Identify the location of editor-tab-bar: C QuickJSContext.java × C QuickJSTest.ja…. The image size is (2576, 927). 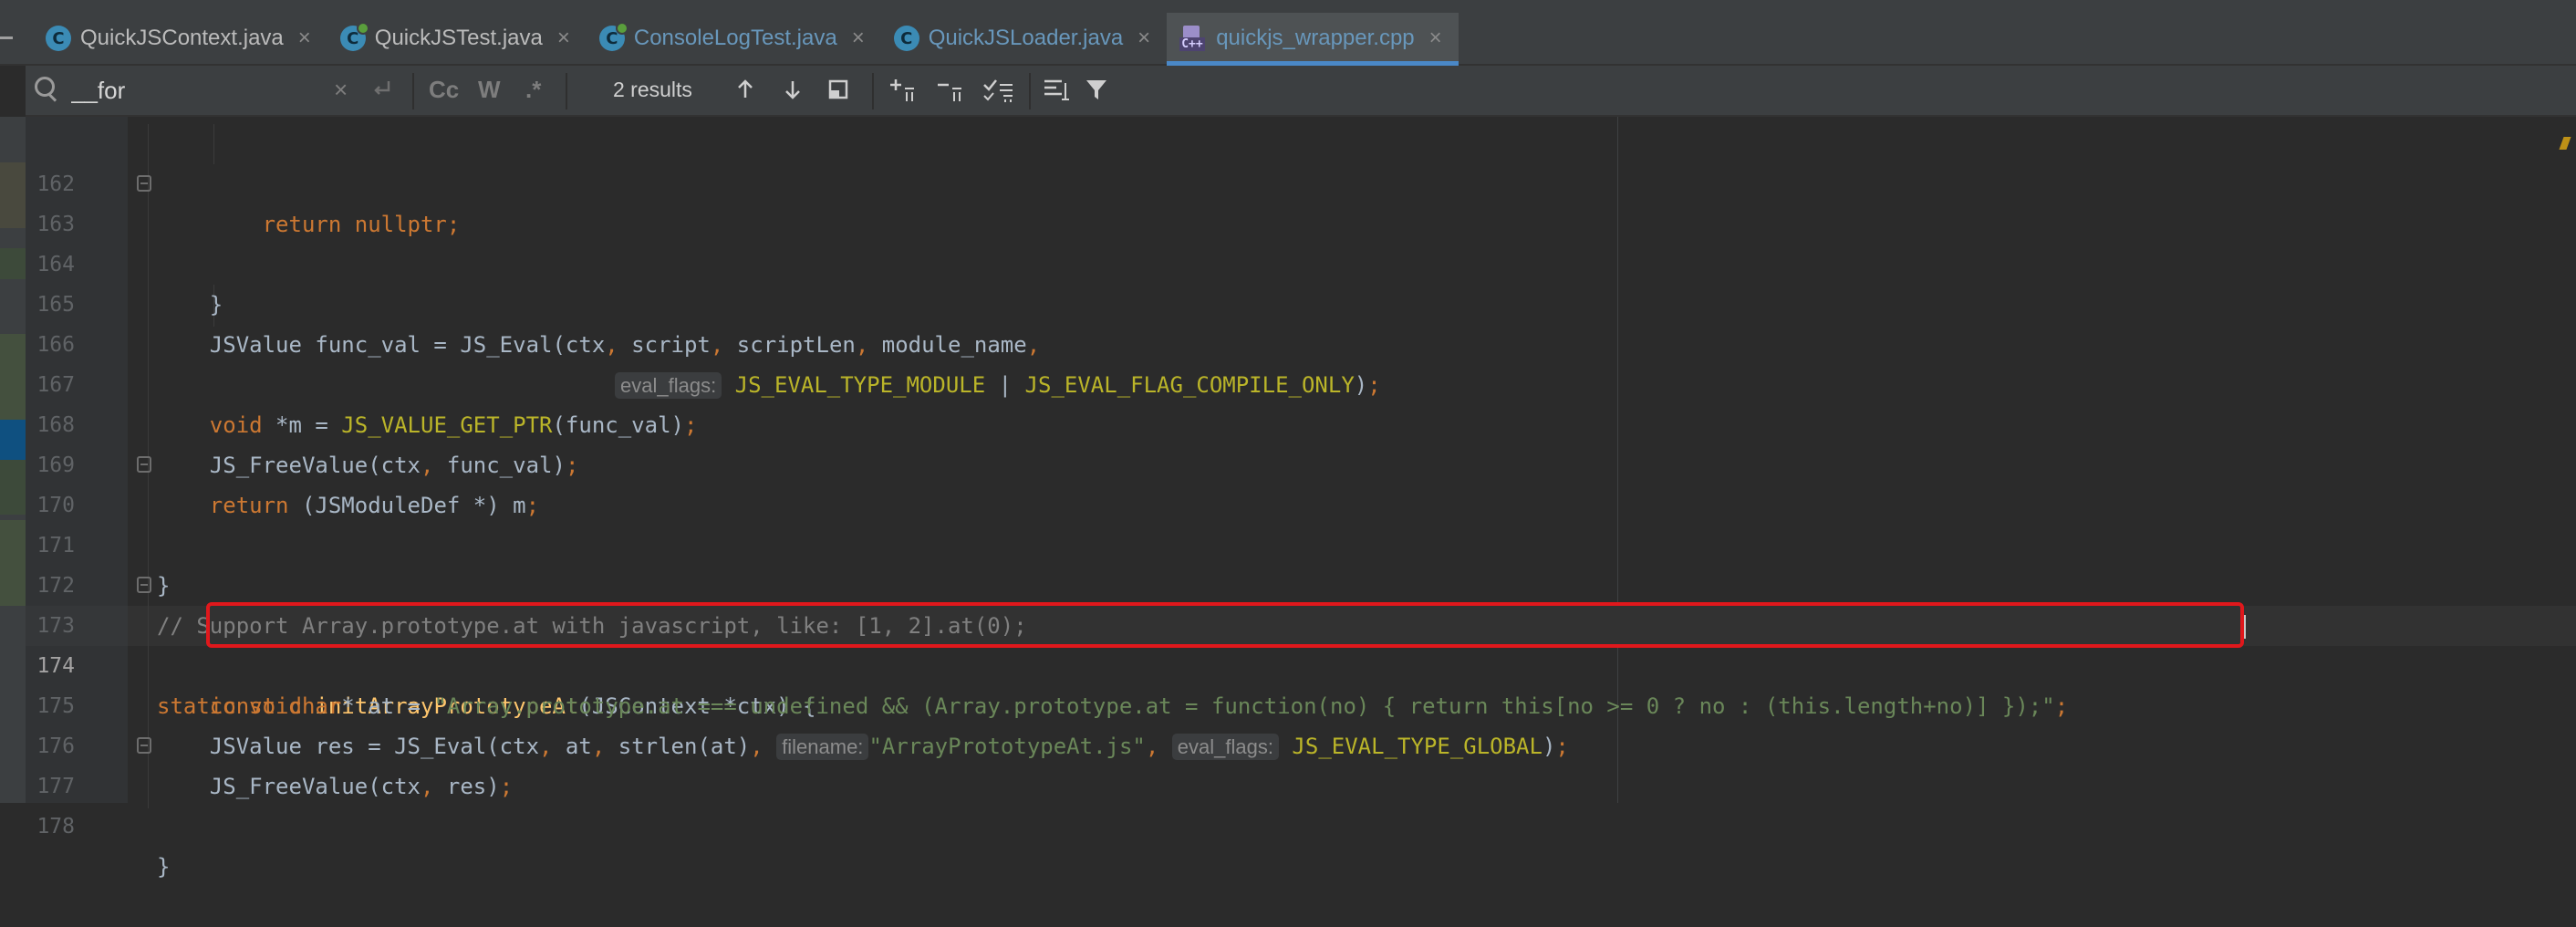
(1288, 39).